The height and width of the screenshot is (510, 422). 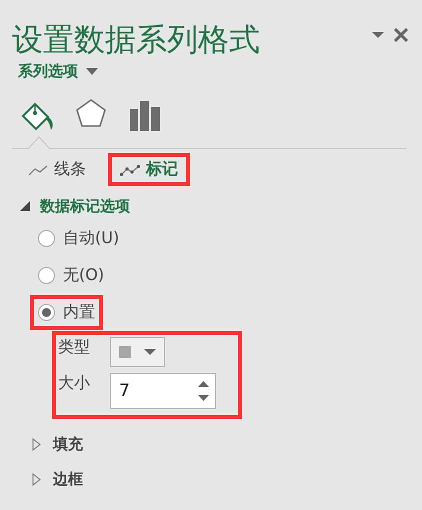 I want to click on section-title: 数据标记选项, so click(x=85, y=206).